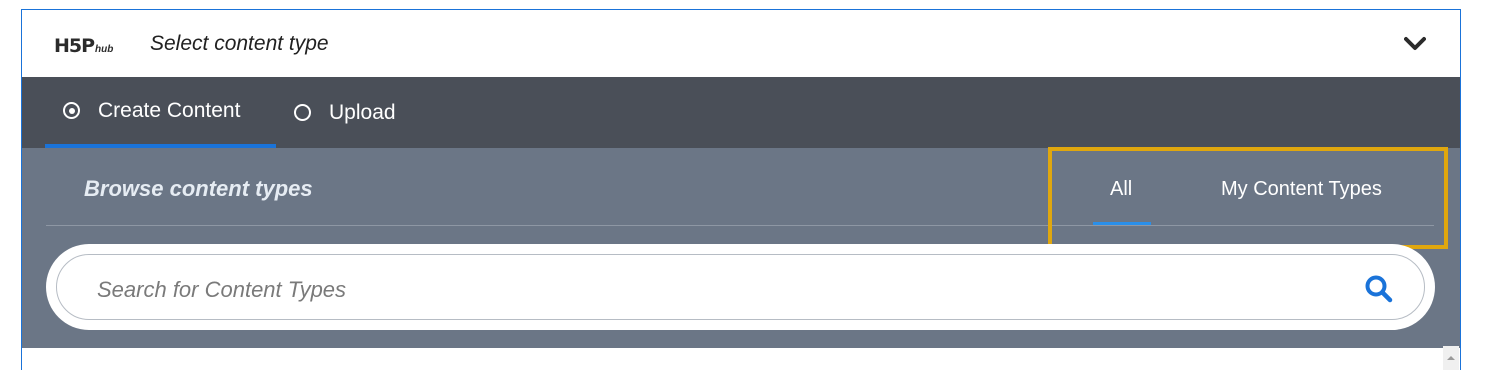  Describe the element at coordinates (104, 49) in the screenshot. I see `logo-sub-text: hub` at that location.